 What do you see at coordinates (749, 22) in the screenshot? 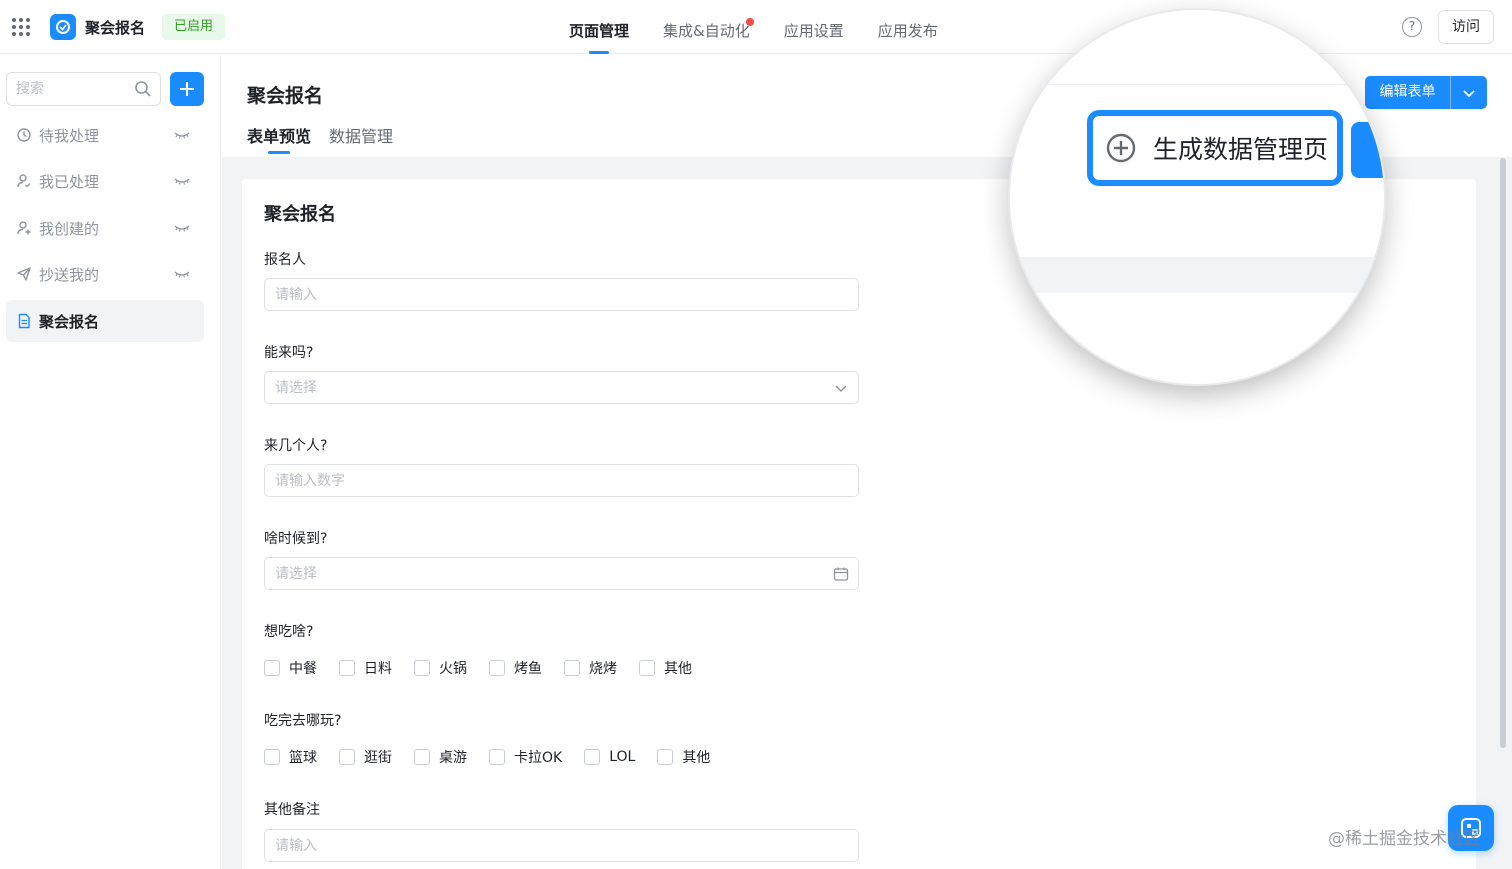
I see `notification-dot` at bounding box center [749, 22].